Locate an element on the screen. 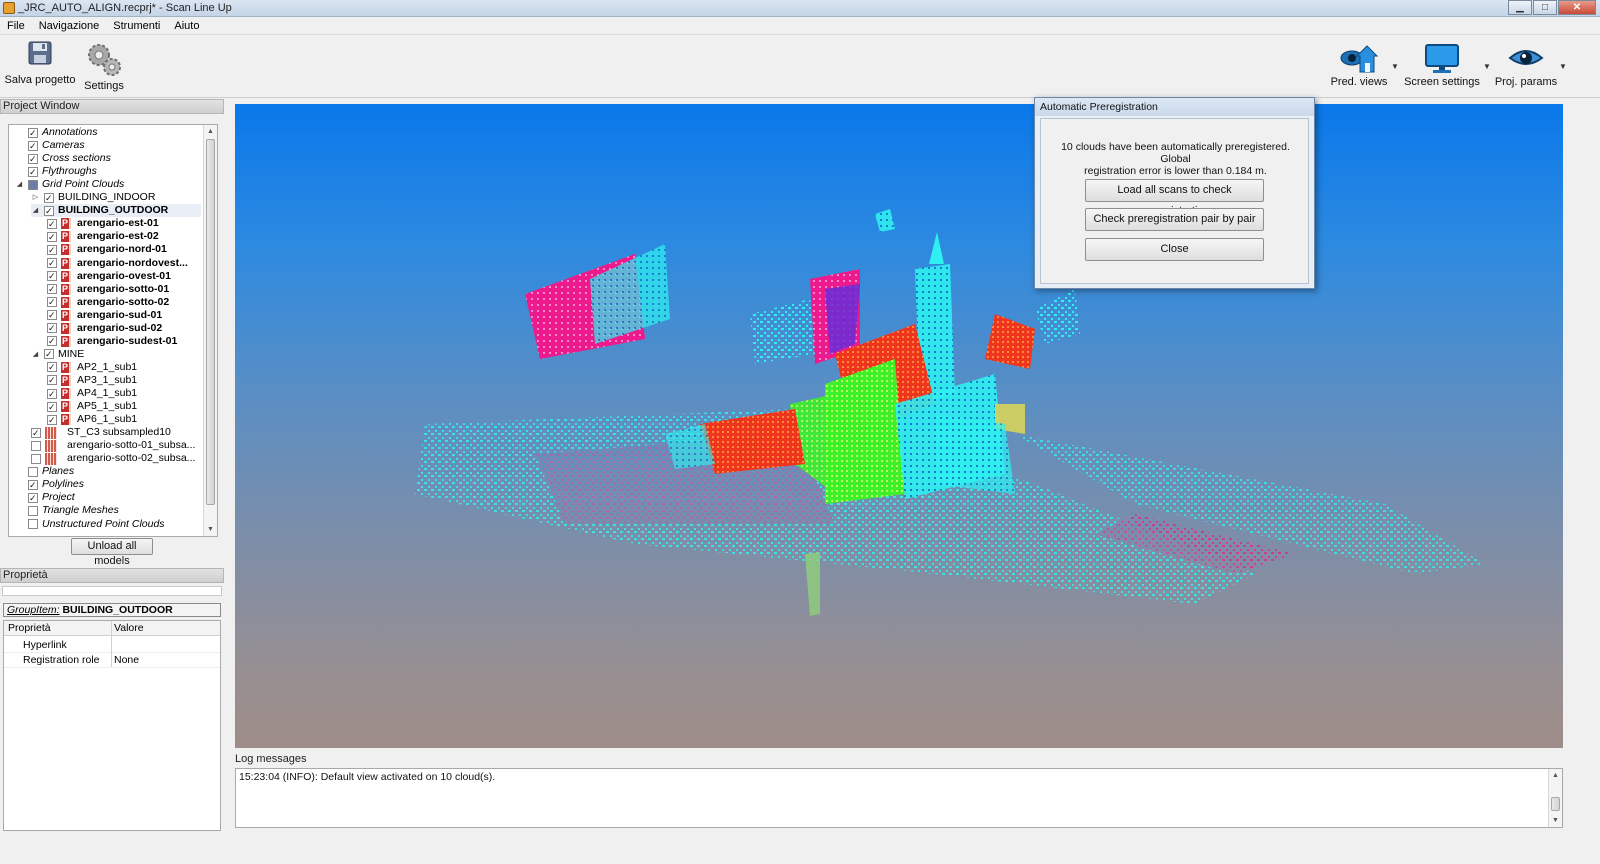 Image resolution: width=1600 pixels, height=864 pixels. log-scrollbar: ▲ ▼ is located at coordinates (1555, 798).